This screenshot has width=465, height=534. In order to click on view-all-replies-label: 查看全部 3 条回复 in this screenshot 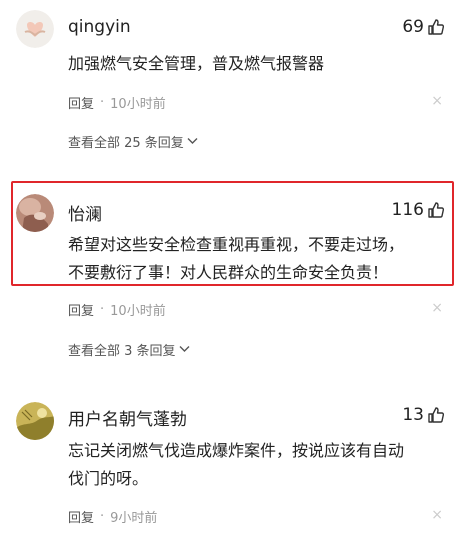, I will do `click(122, 351)`.